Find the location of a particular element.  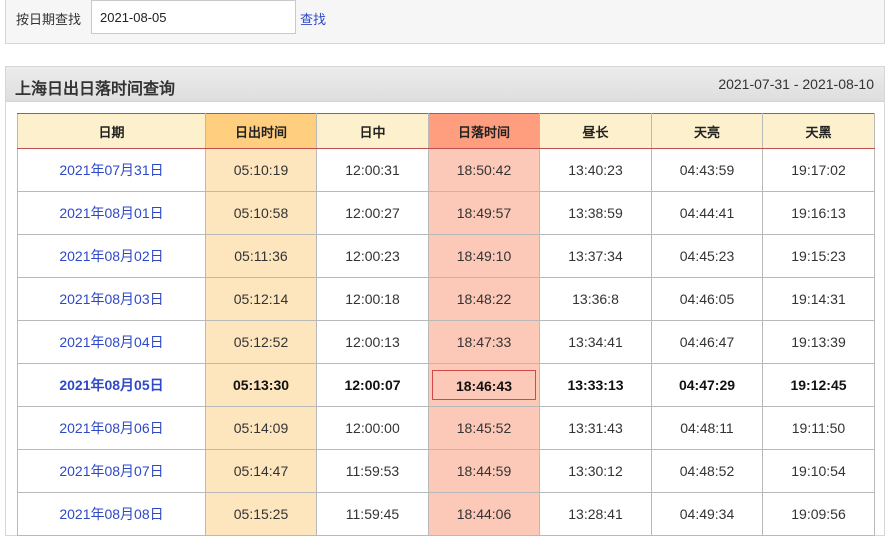

cell-sunset: 18:49:57 is located at coordinates (484, 213).